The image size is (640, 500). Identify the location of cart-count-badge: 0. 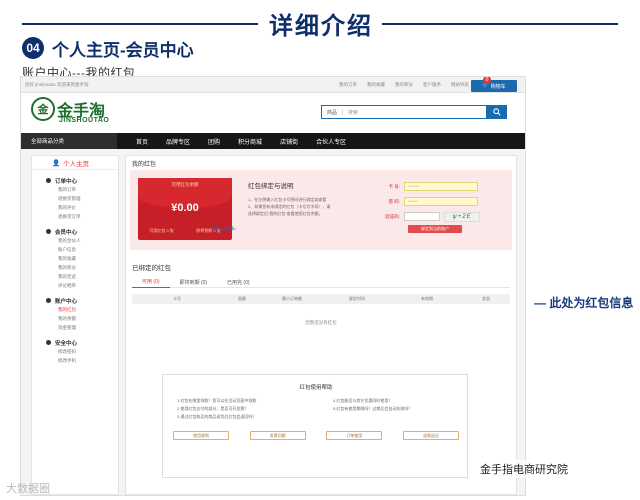
(487, 80).